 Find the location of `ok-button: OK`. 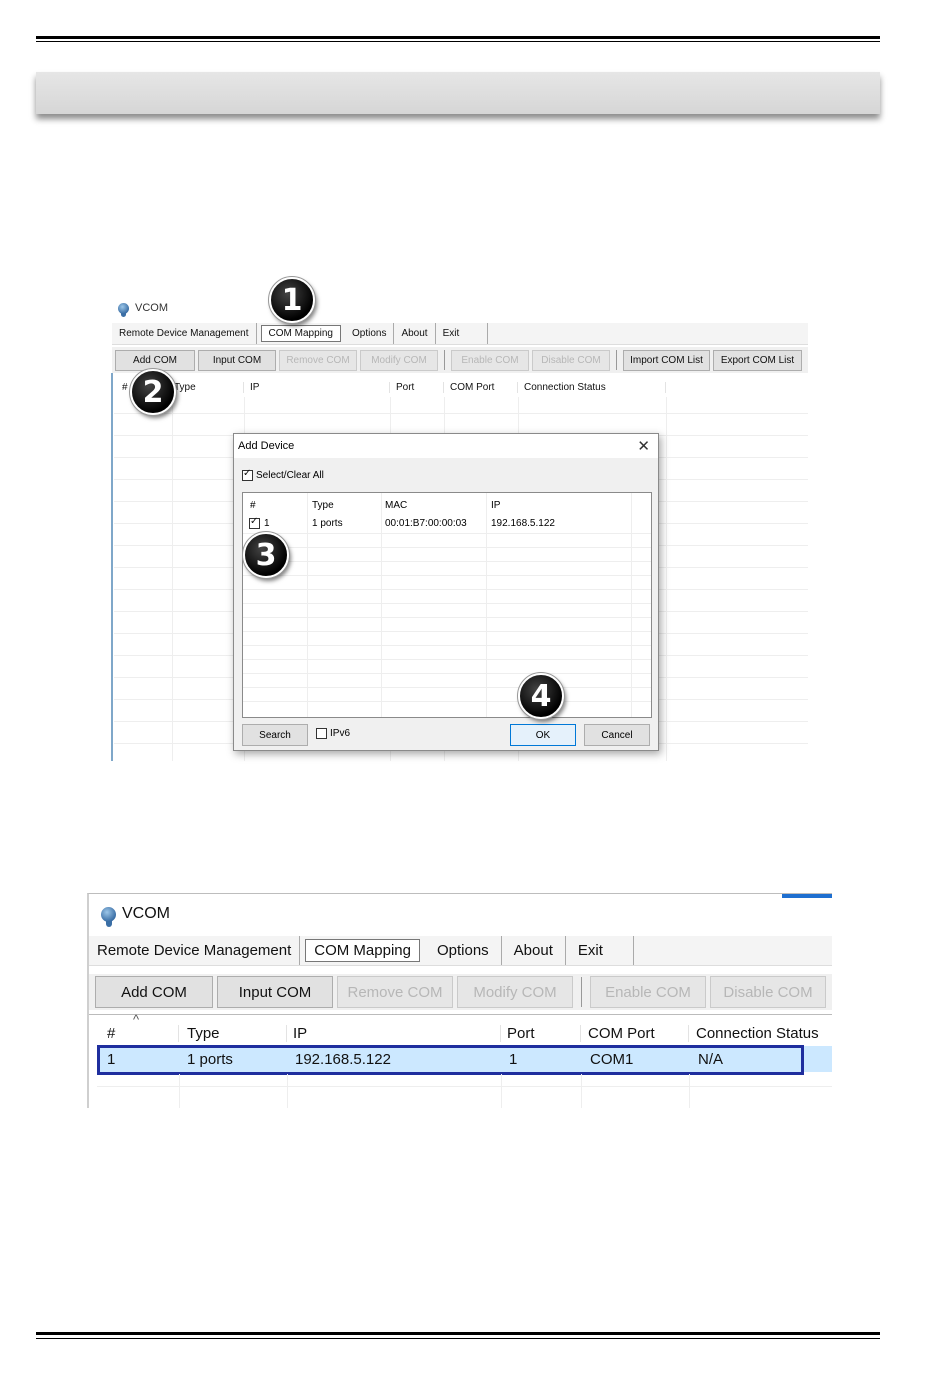

ok-button: OK is located at coordinates (543, 735).